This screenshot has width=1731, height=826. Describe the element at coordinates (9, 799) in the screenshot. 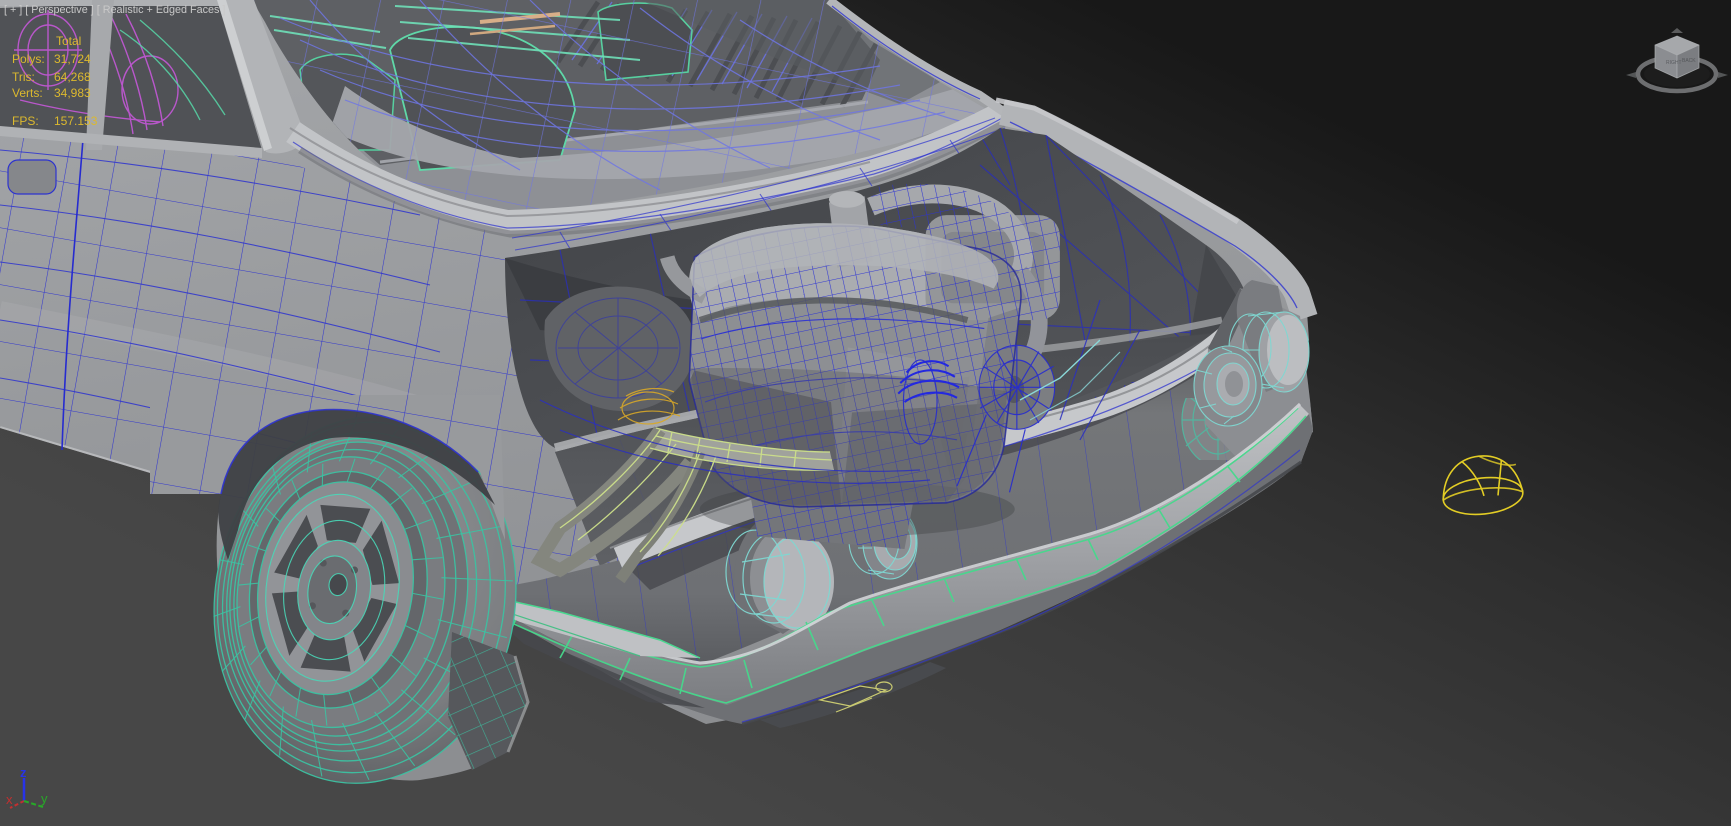

I see `svg-text: x` at that location.